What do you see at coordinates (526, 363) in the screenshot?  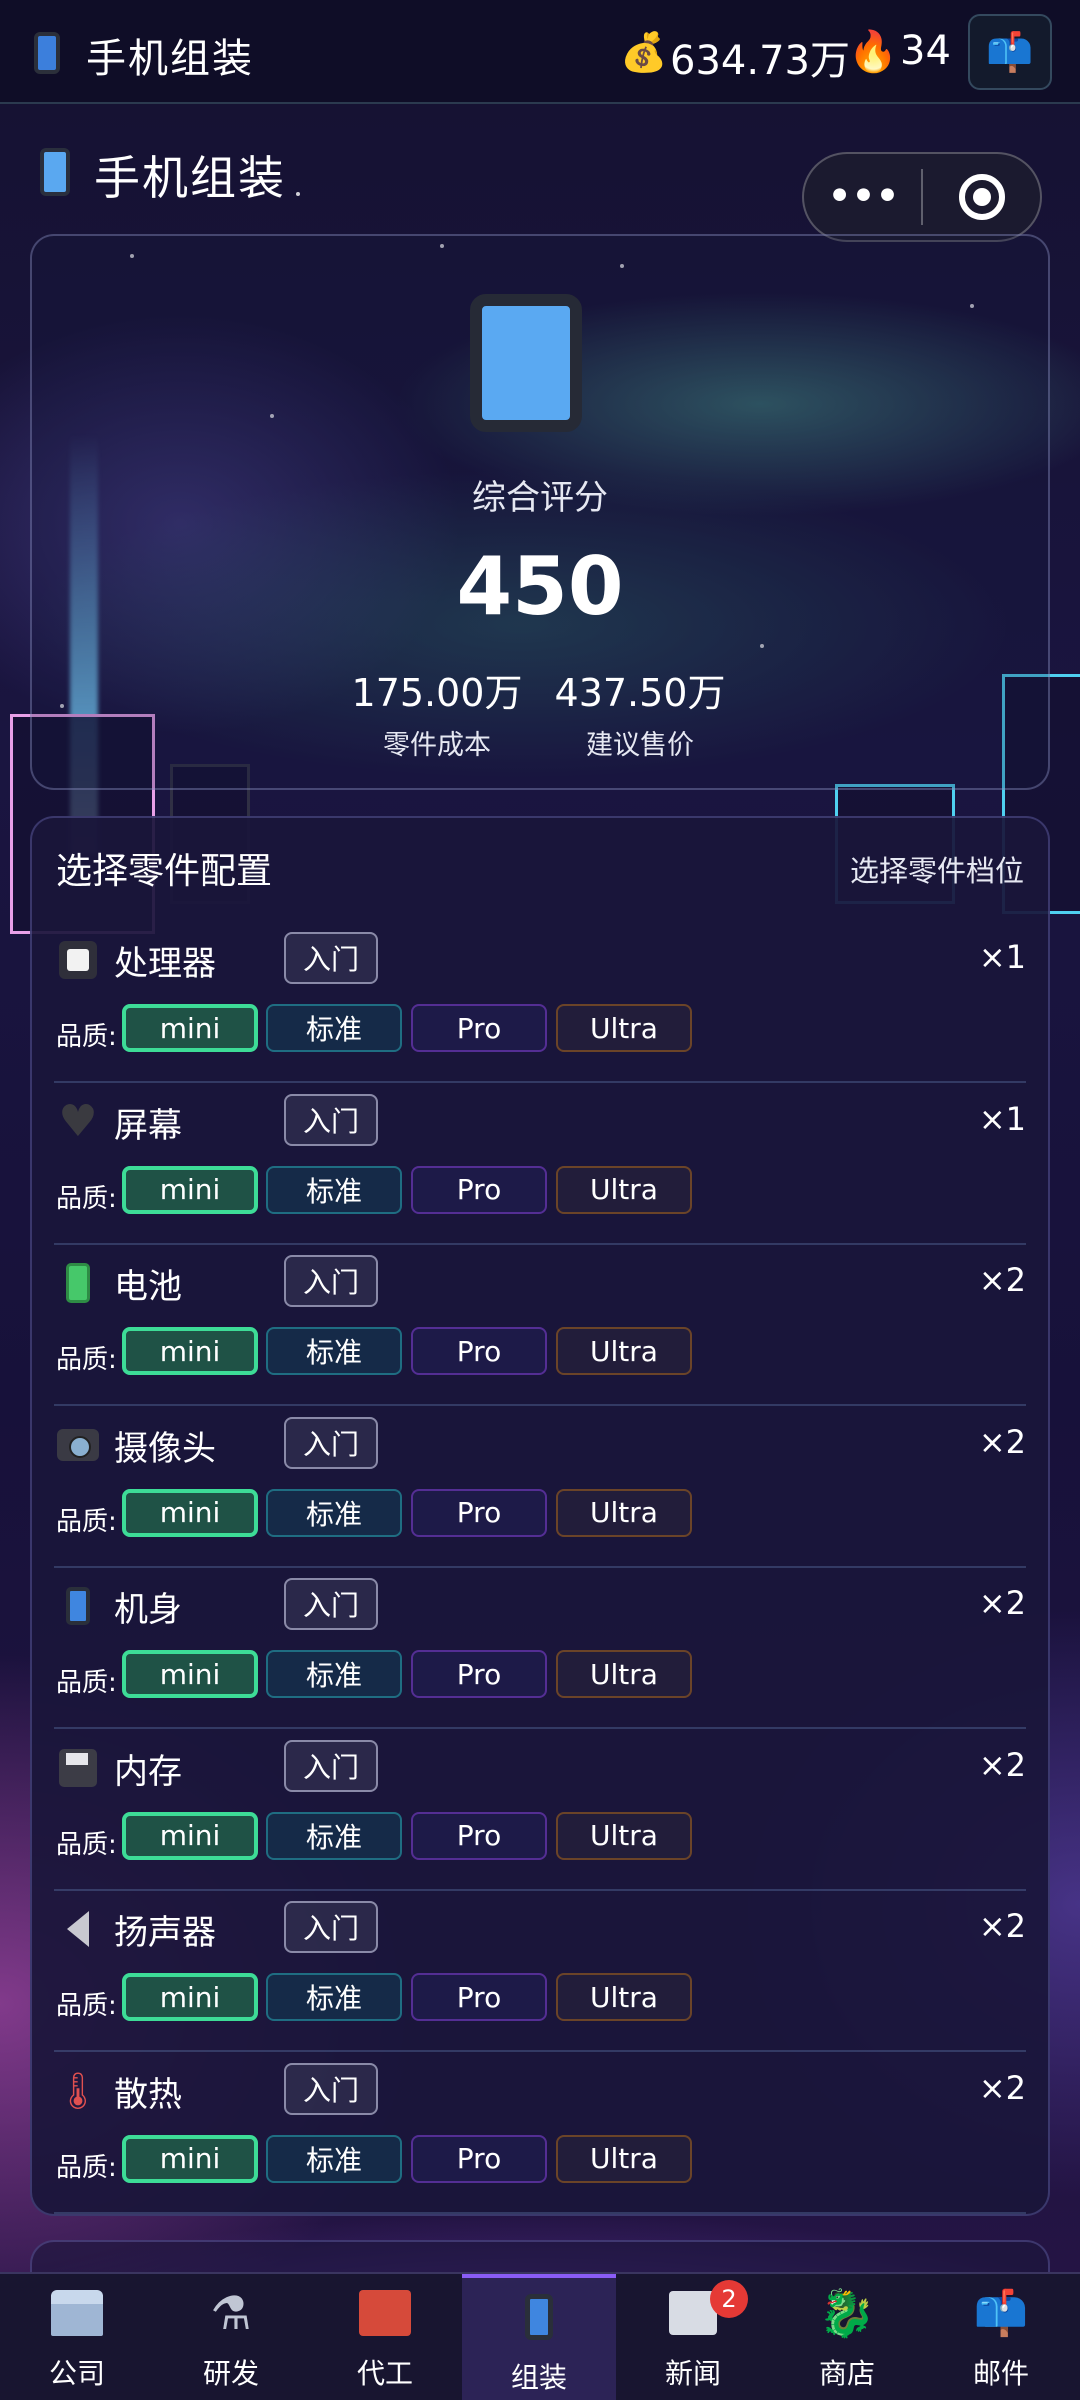 I see `phone-preview-icon` at bounding box center [526, 363].